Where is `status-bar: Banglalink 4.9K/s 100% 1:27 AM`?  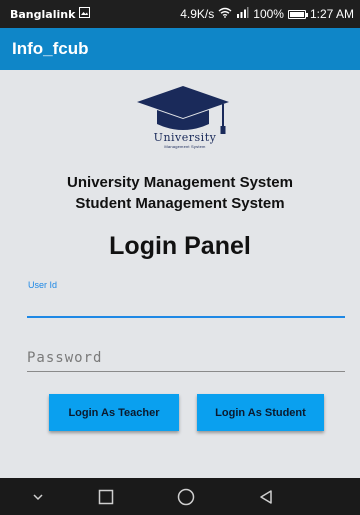
status-bar: Banglalink 4.9K/s 100% 1:27 AM is located at coordinates (180, 14).